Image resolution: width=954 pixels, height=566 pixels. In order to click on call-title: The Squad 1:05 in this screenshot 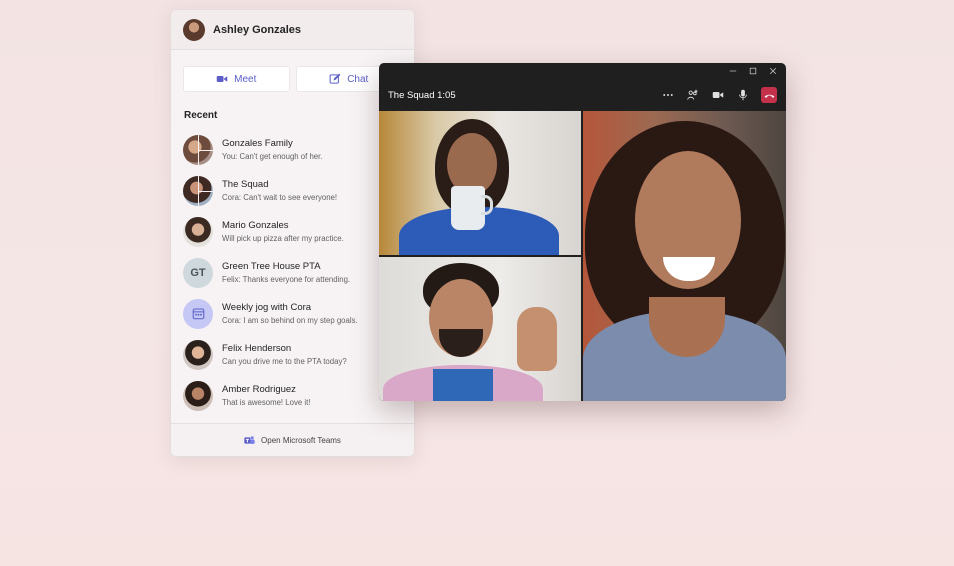, I will do `click(422, 95)`.